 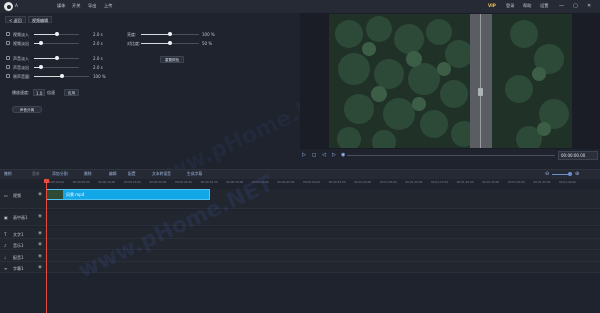 What do you see at coordinates (492, 5) in the screenshot?
I see `vip-badge: VIP` at bounding box center [492, 5].